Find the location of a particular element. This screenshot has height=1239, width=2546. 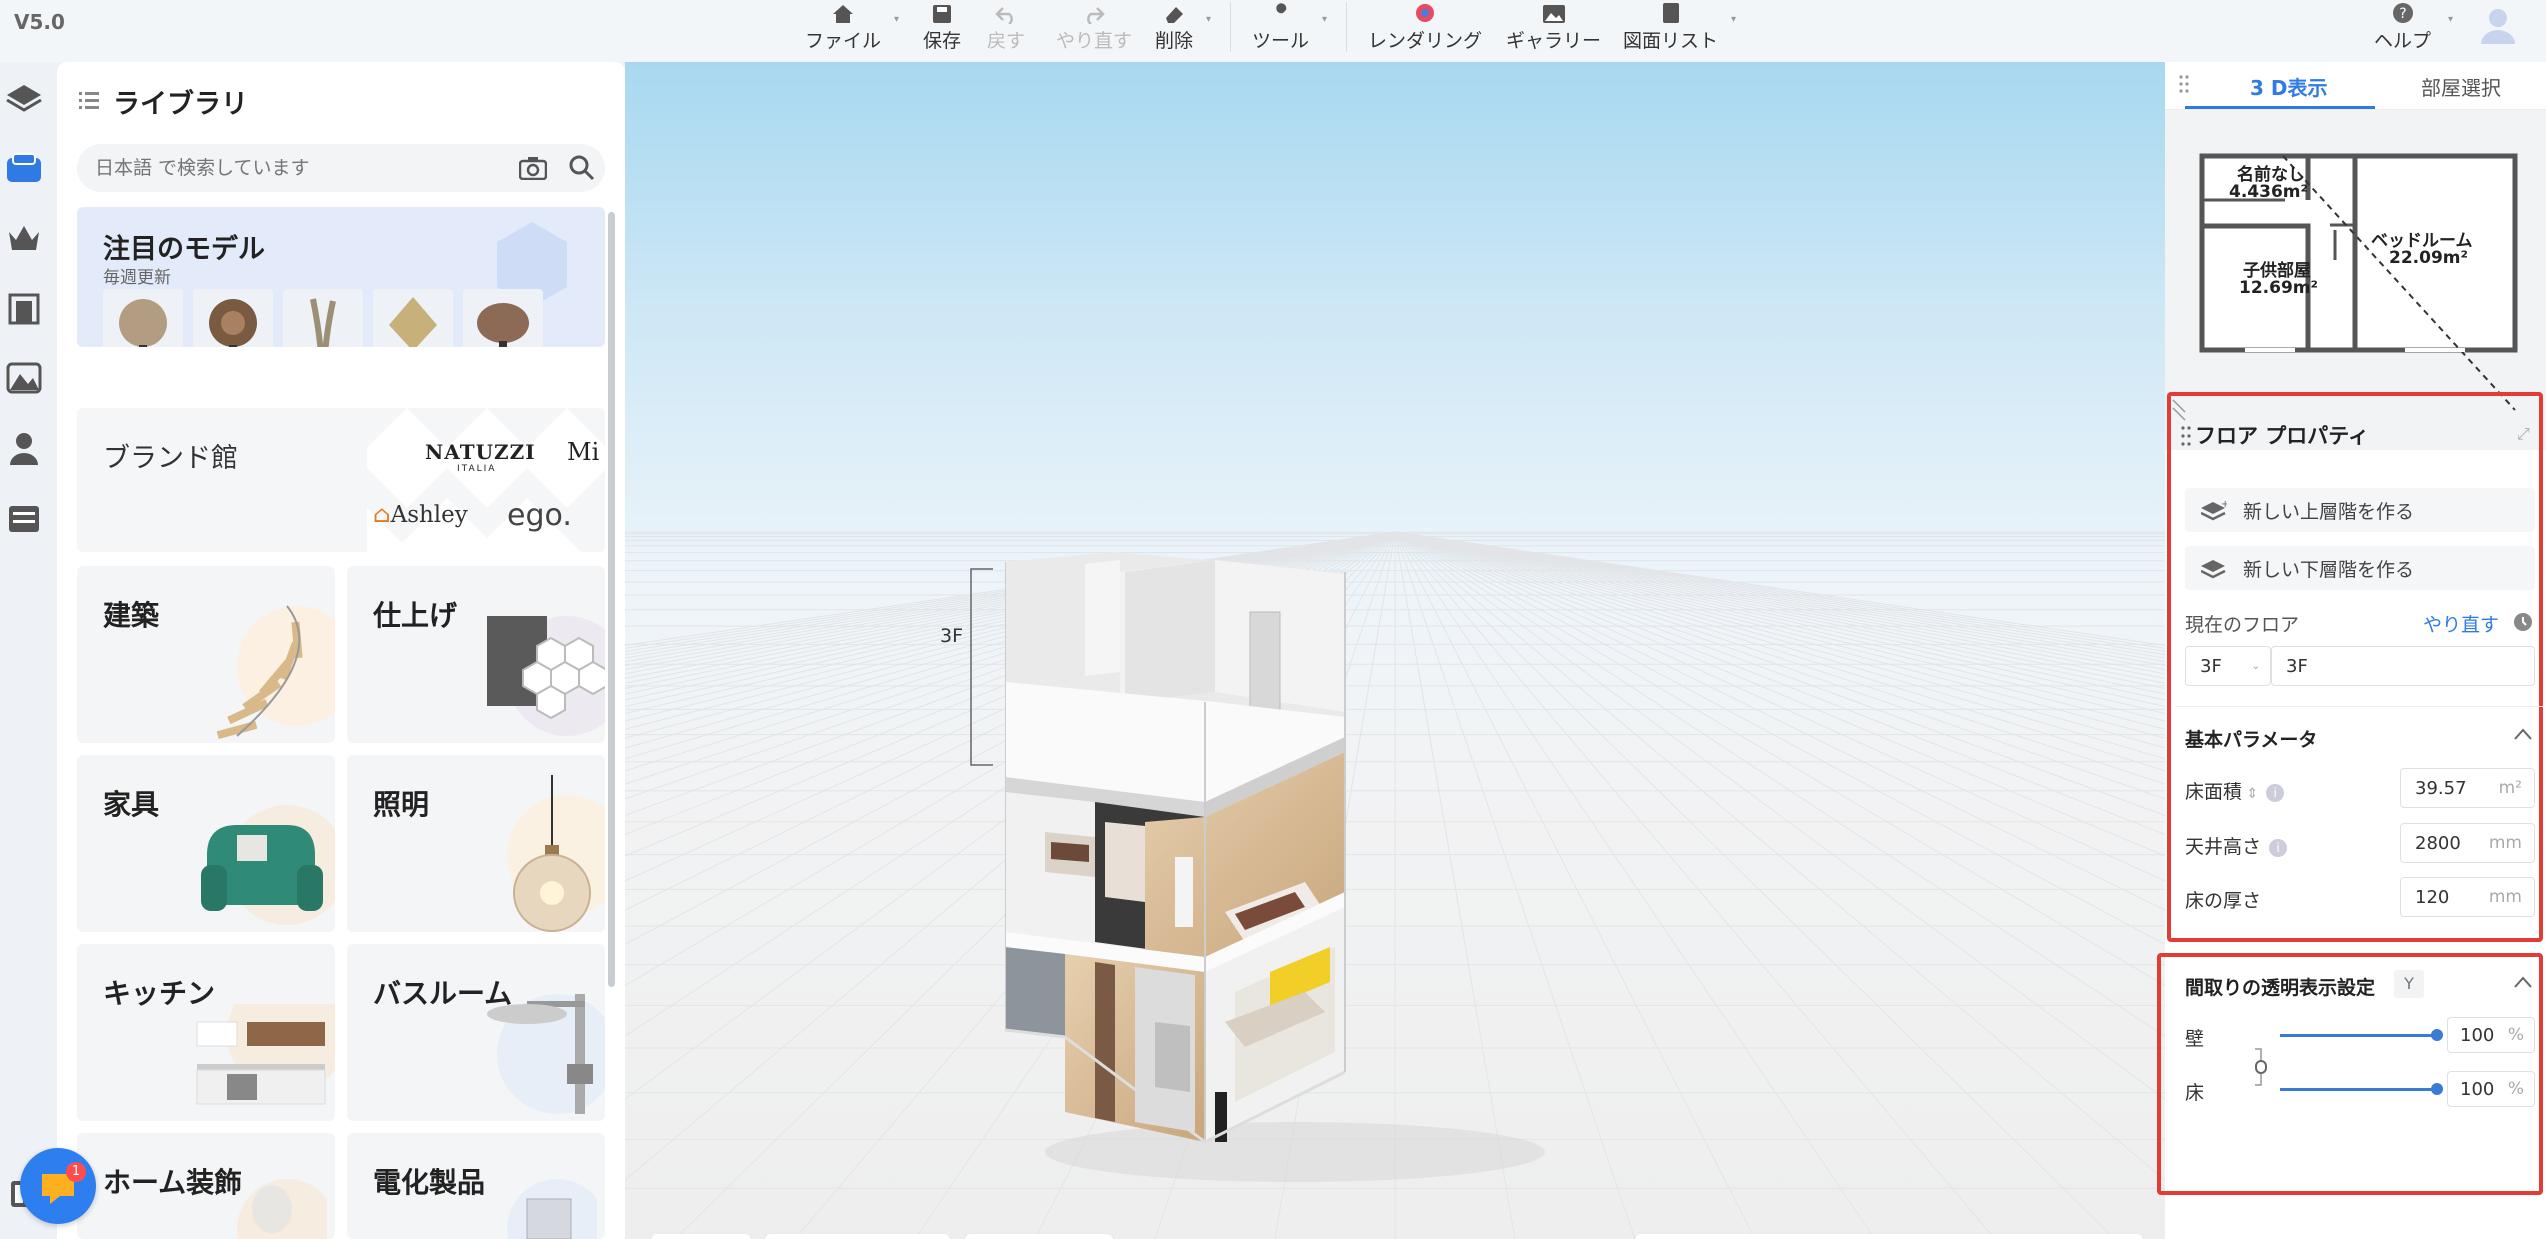

floor-transparency-slider is located at coordinates (2358, 1089).